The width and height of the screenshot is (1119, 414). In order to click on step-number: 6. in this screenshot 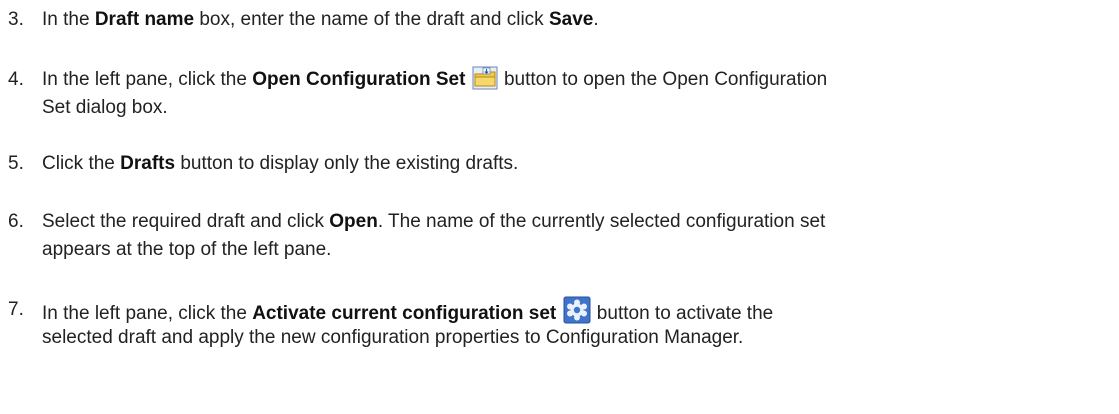, I will do `click(16, 221)`.